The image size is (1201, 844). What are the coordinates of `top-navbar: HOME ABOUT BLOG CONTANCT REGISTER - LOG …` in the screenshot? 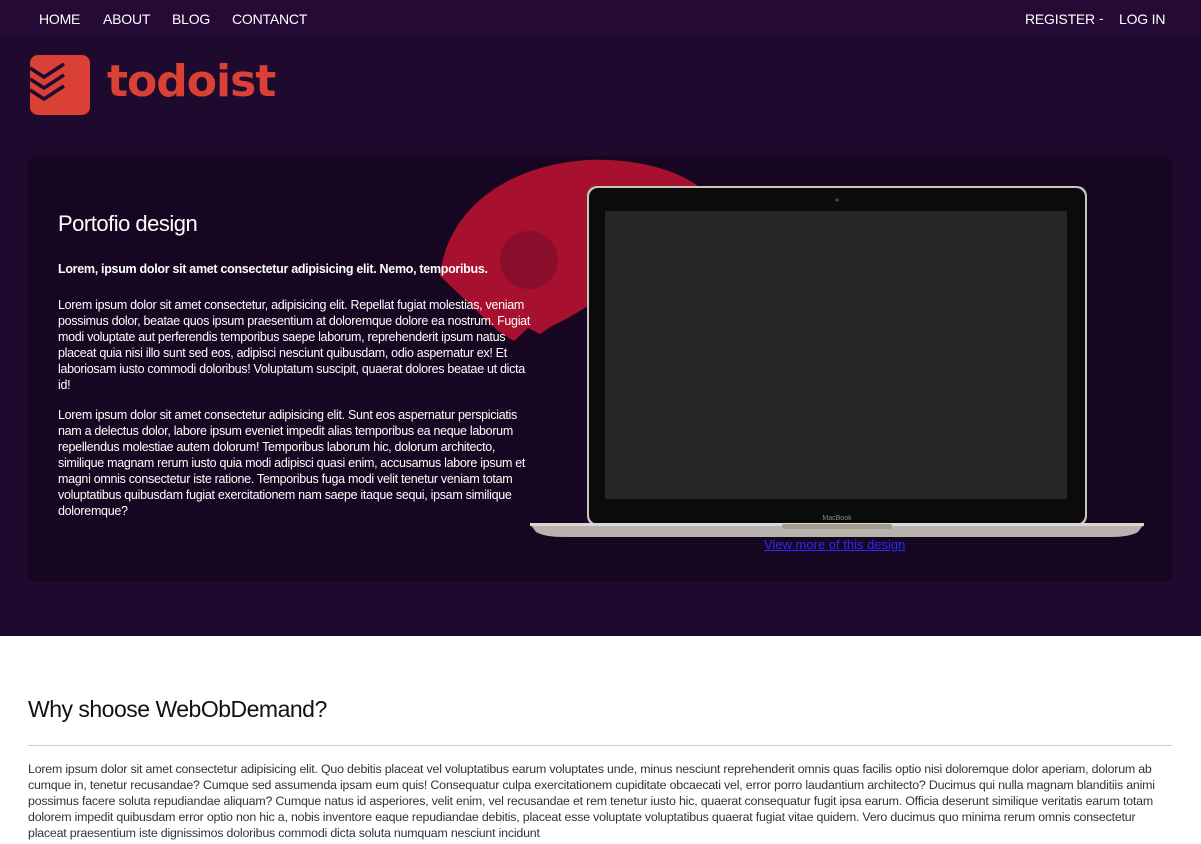 It's located at (600, 19).